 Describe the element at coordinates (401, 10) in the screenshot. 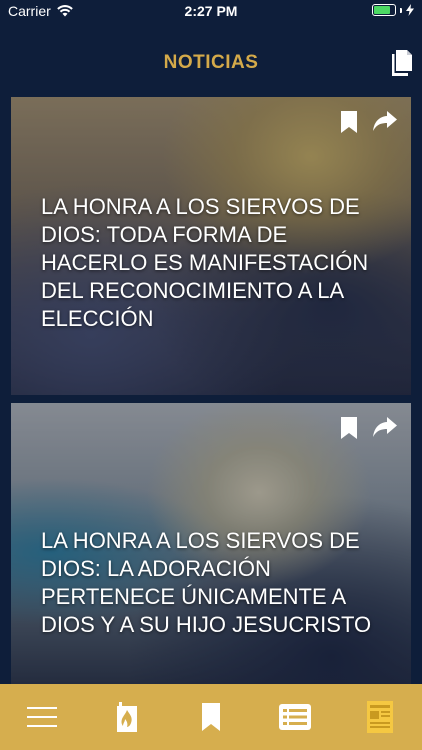

I see `battery-cap` at that location.